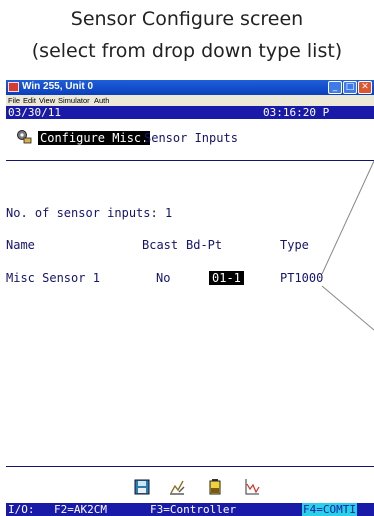 Image resolution: width=374 pixels, height=516 pixels. I want to click on save-disk-icon, so click(142, 487).